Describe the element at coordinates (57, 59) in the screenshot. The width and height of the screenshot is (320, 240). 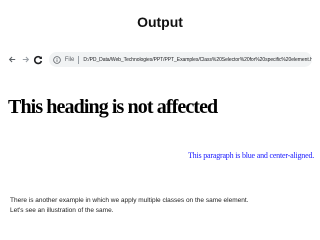
I see `info-icon` at that location.